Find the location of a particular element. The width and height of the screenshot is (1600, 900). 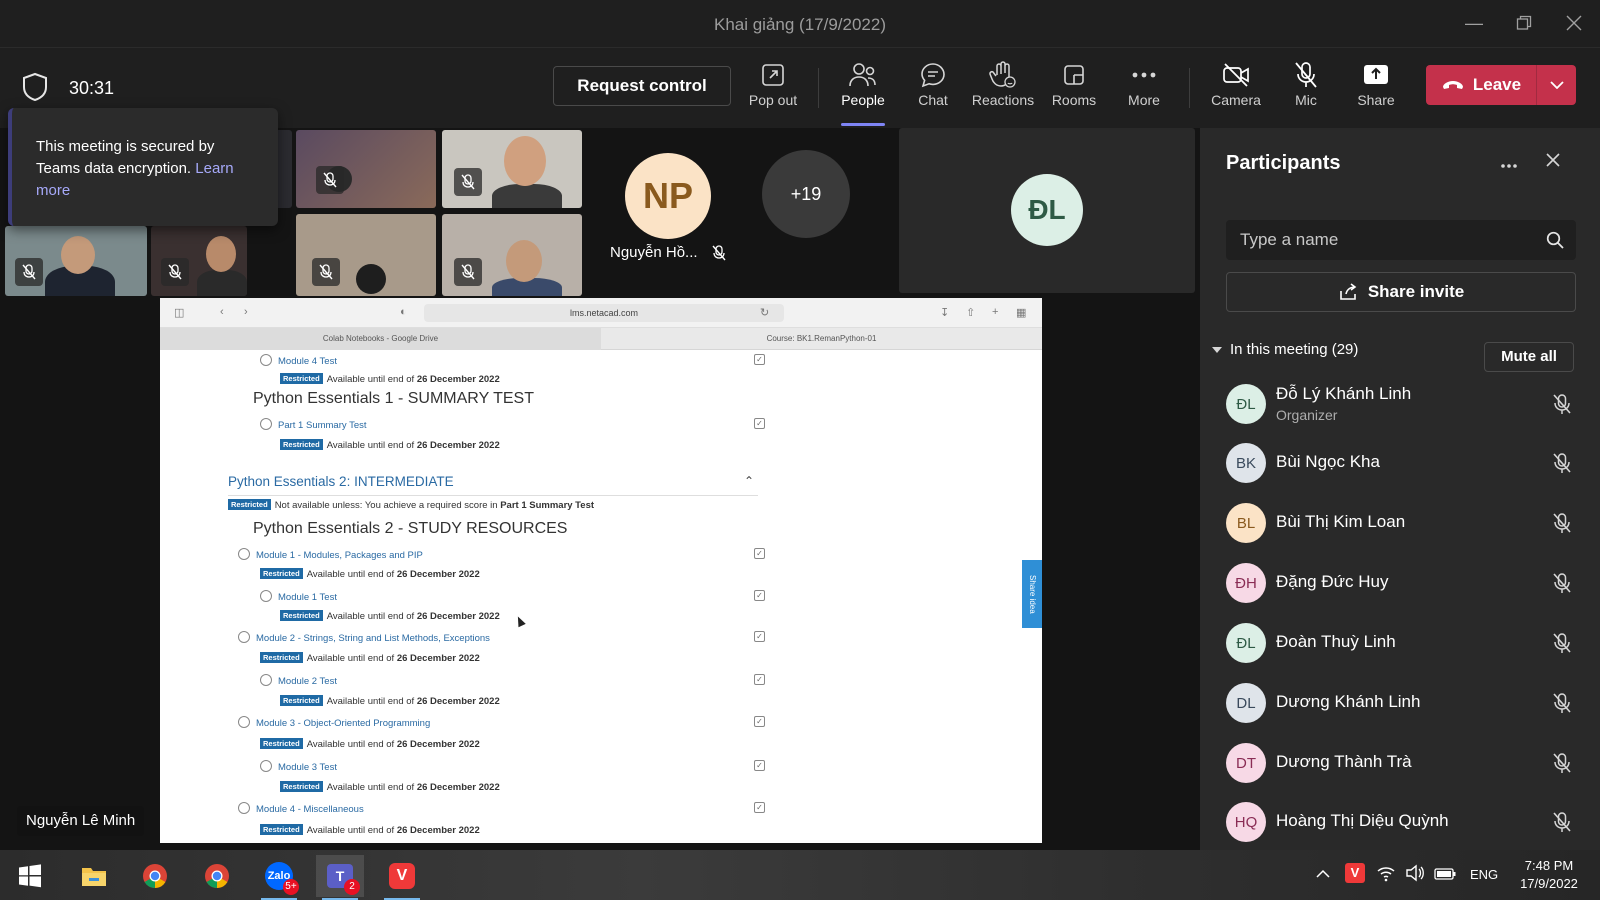

list-item: Module 1 - Modules, Packages and PIP is located at coordinates (330, 554).